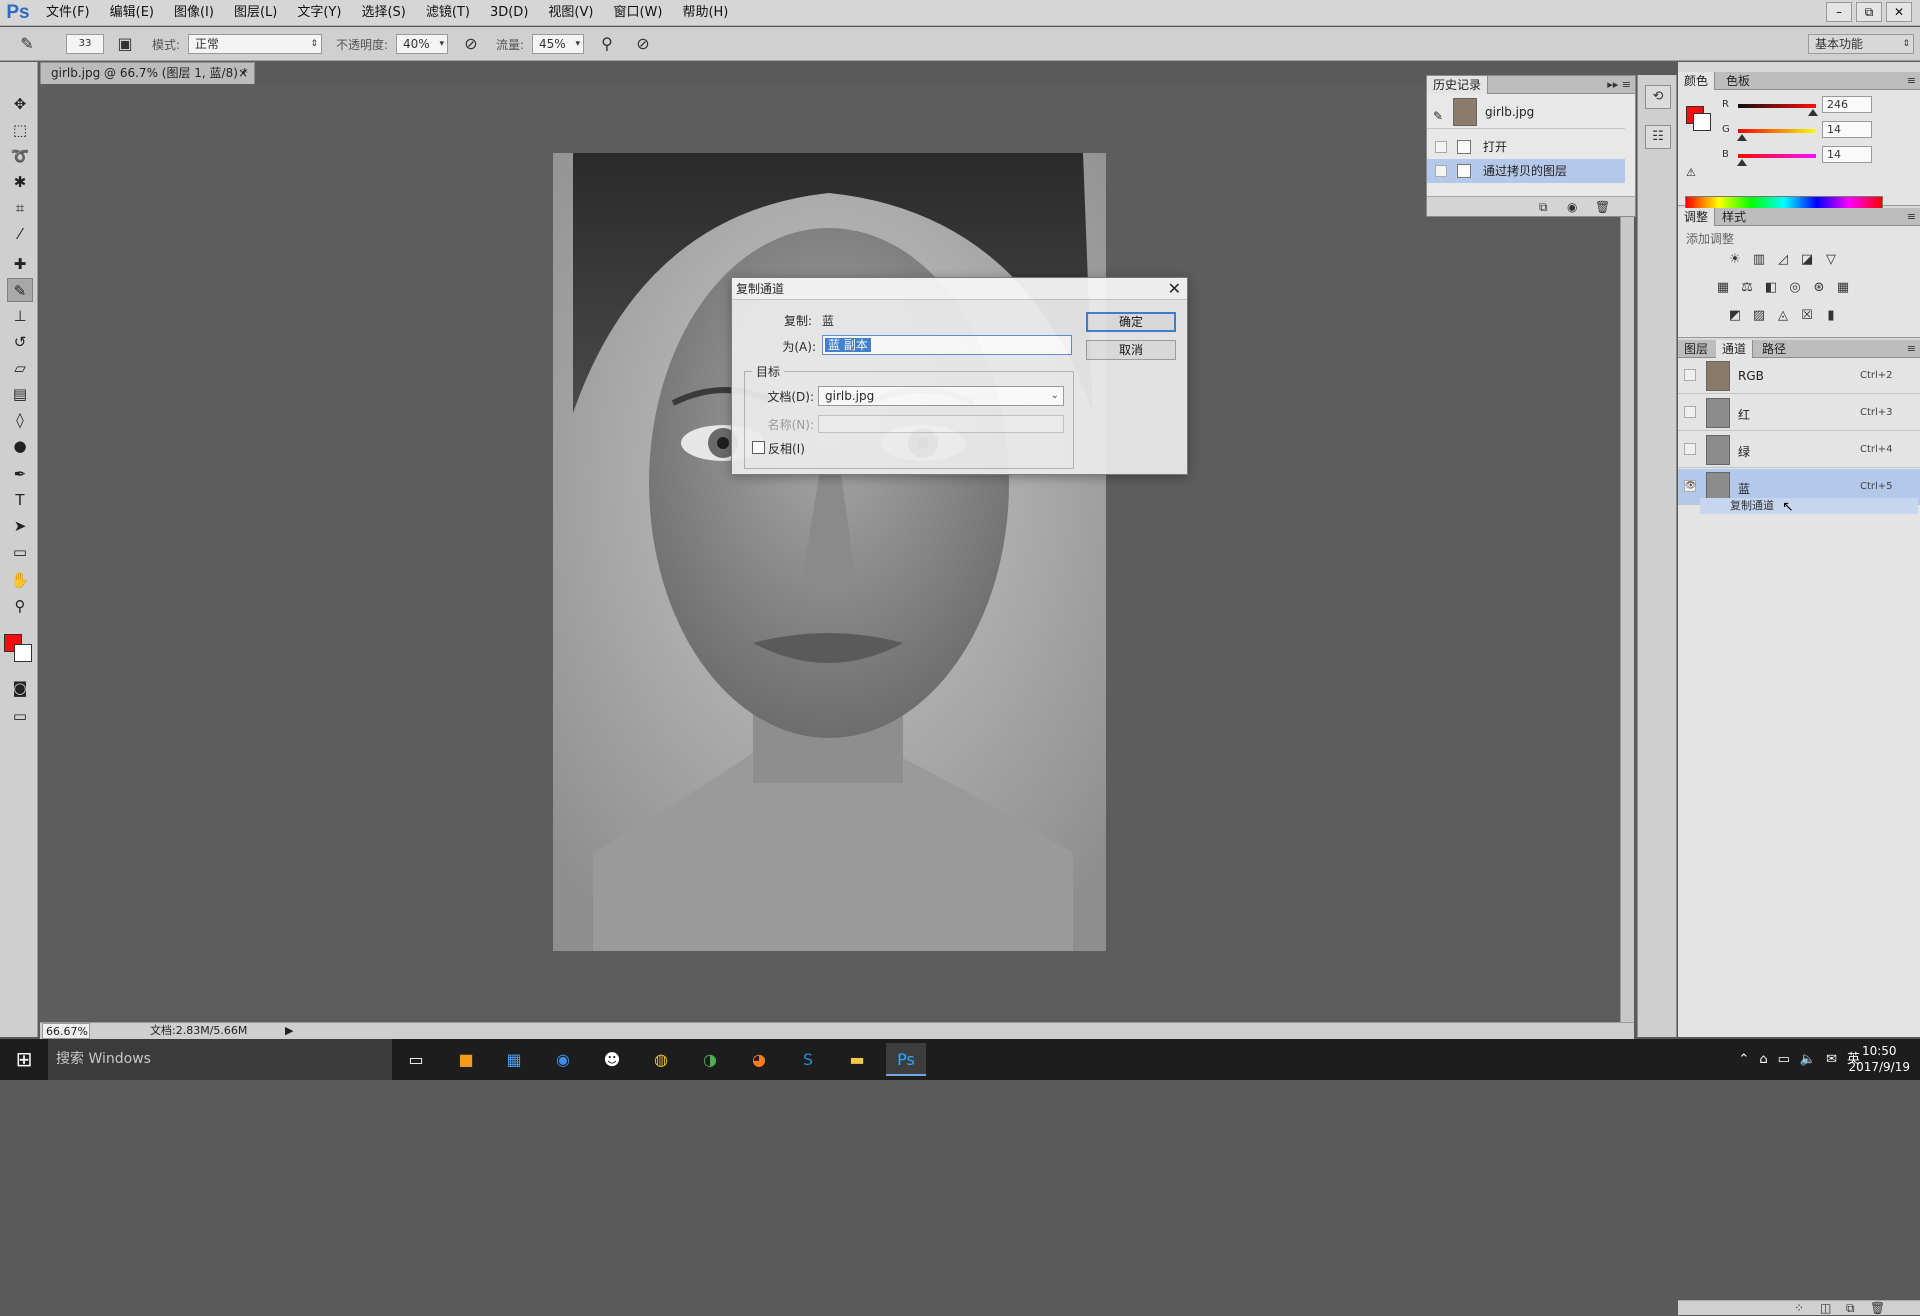 The height and width of the screenshot is (1316, 1920). Describe the element at coordinates (1690, 486) in the screenshot. I see `eye-icon: 👁` at that location.